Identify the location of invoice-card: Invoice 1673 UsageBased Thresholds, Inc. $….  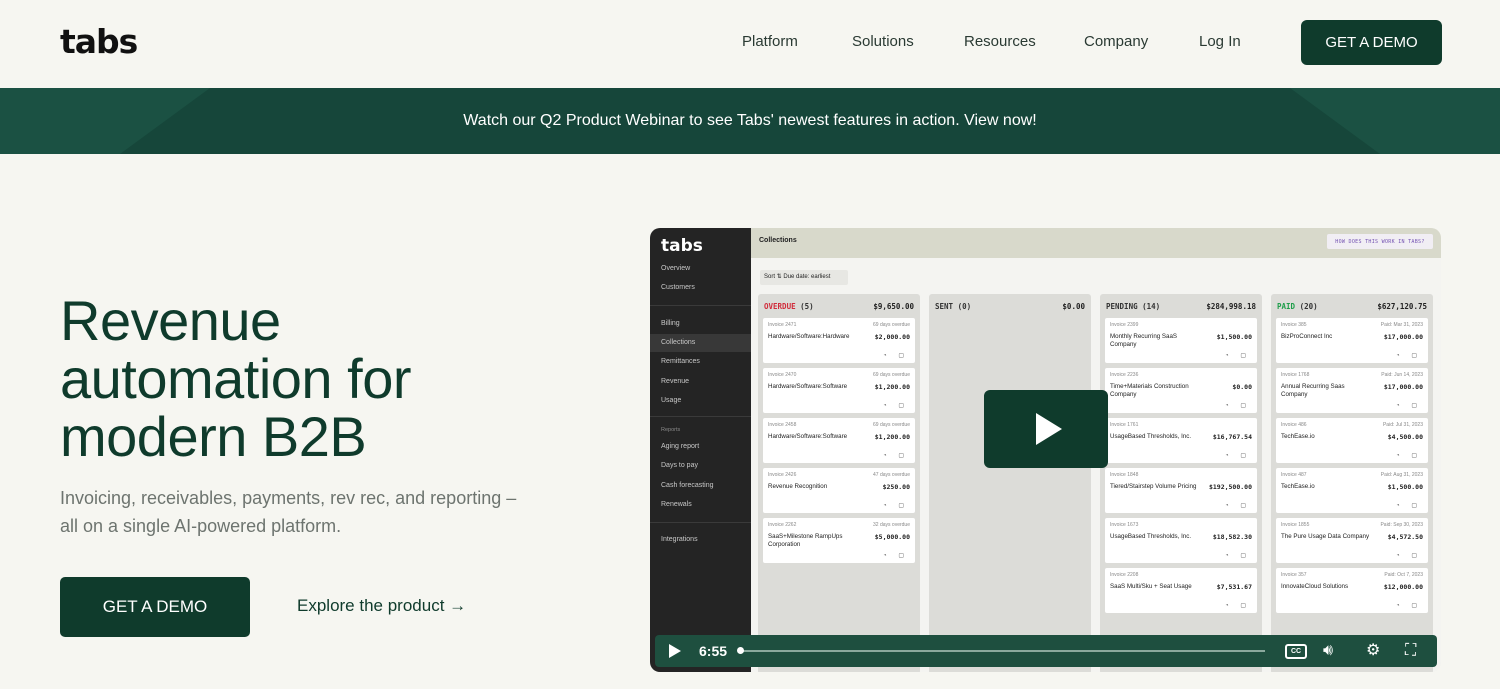
(1181, 540).